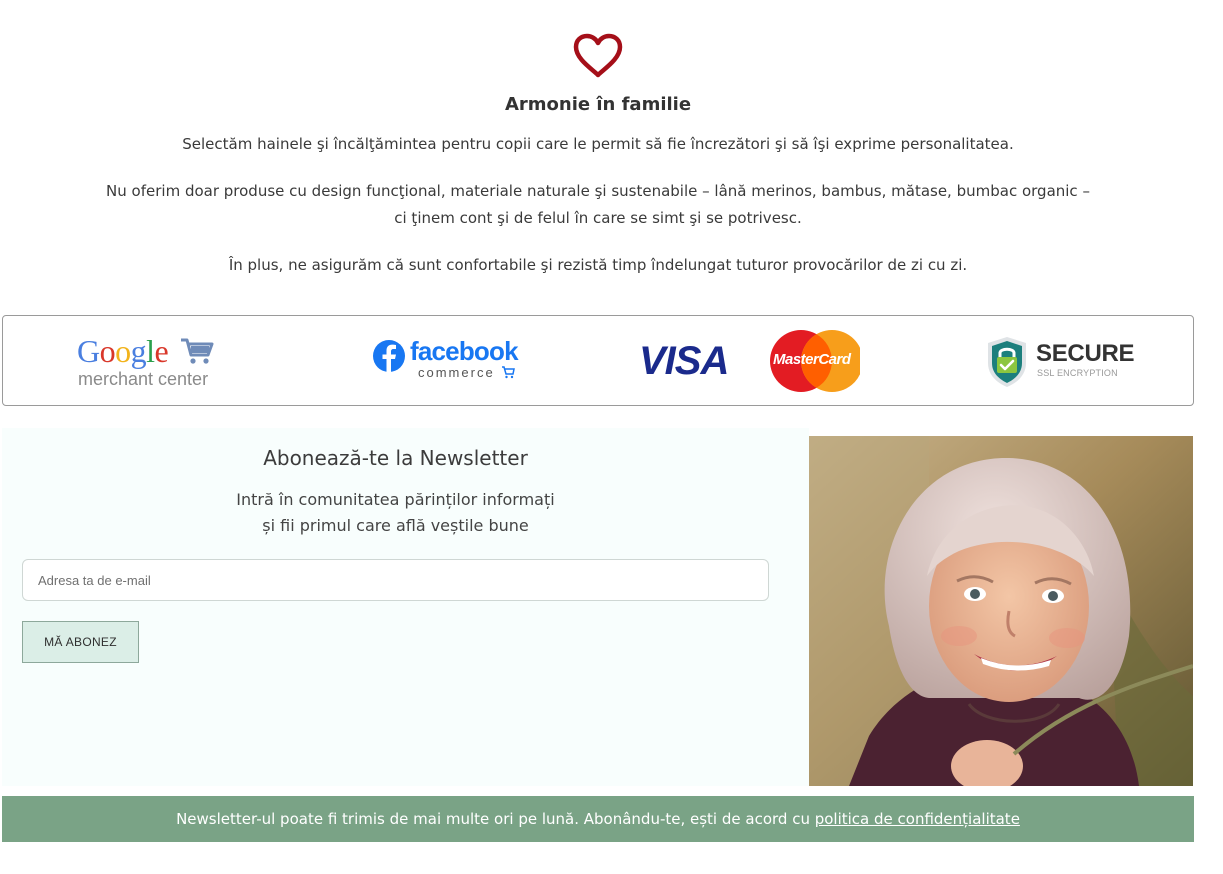 This screenshot has width=1223, height=874. I want to click on mastercard-wordmark: MasterCard, so click(812, 359).